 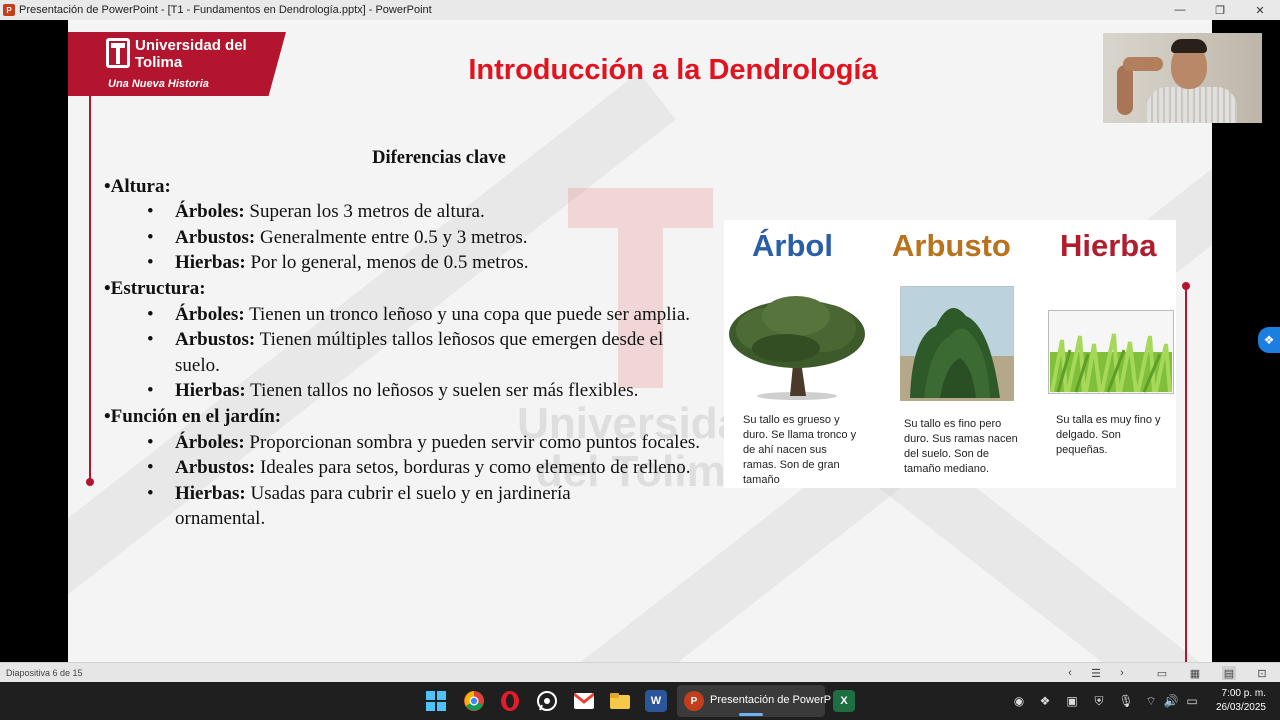 I want to click on battery-icon: ▭, so click(x=1192, y=701).